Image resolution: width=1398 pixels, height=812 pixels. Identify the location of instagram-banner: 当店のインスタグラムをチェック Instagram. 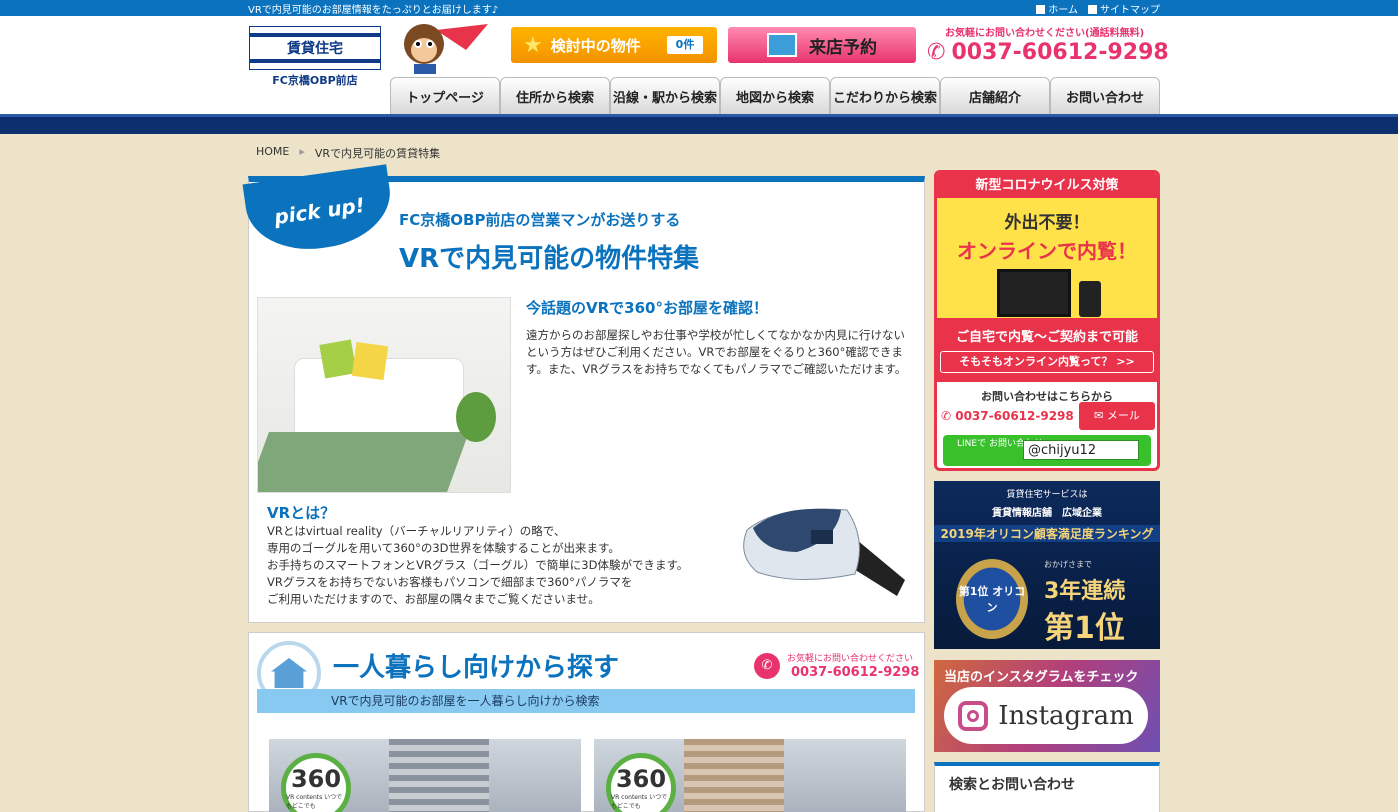
(1047, 706).